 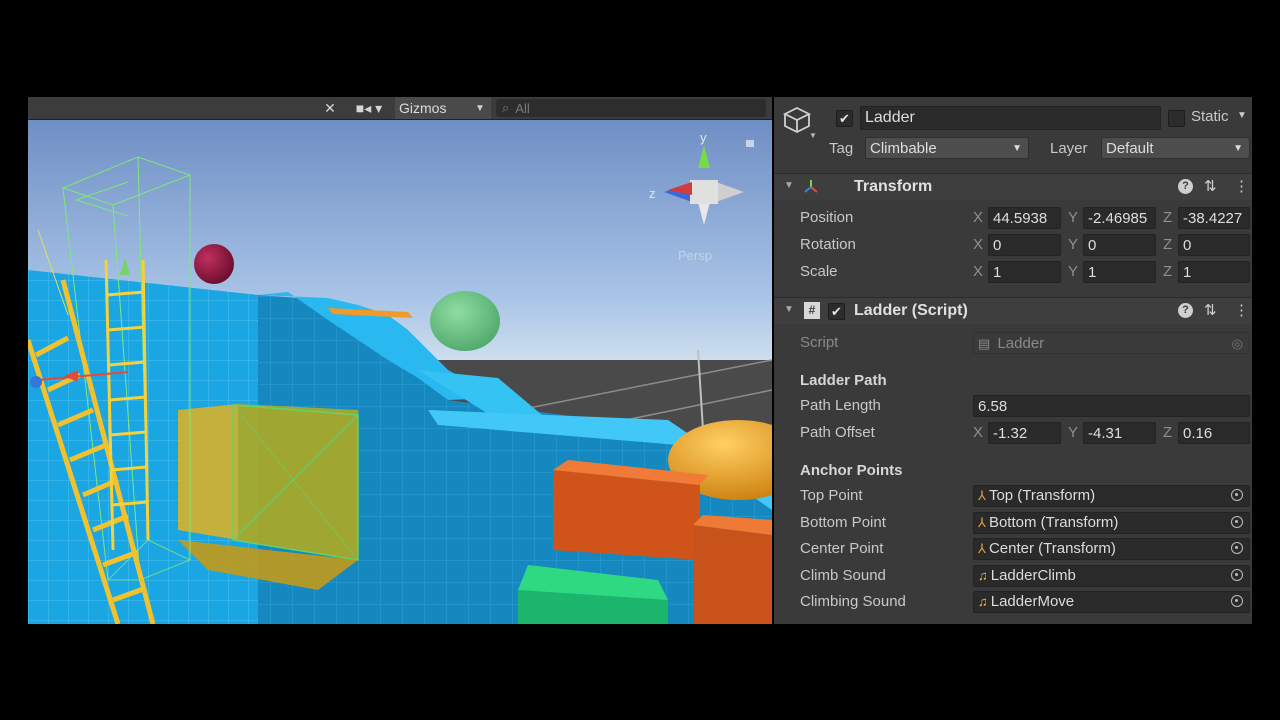 What do you see at coordinates (1175, 148) in the screenshot?
I see `layer-dropdown: Default ▼` at bounding box center [1175, 148].